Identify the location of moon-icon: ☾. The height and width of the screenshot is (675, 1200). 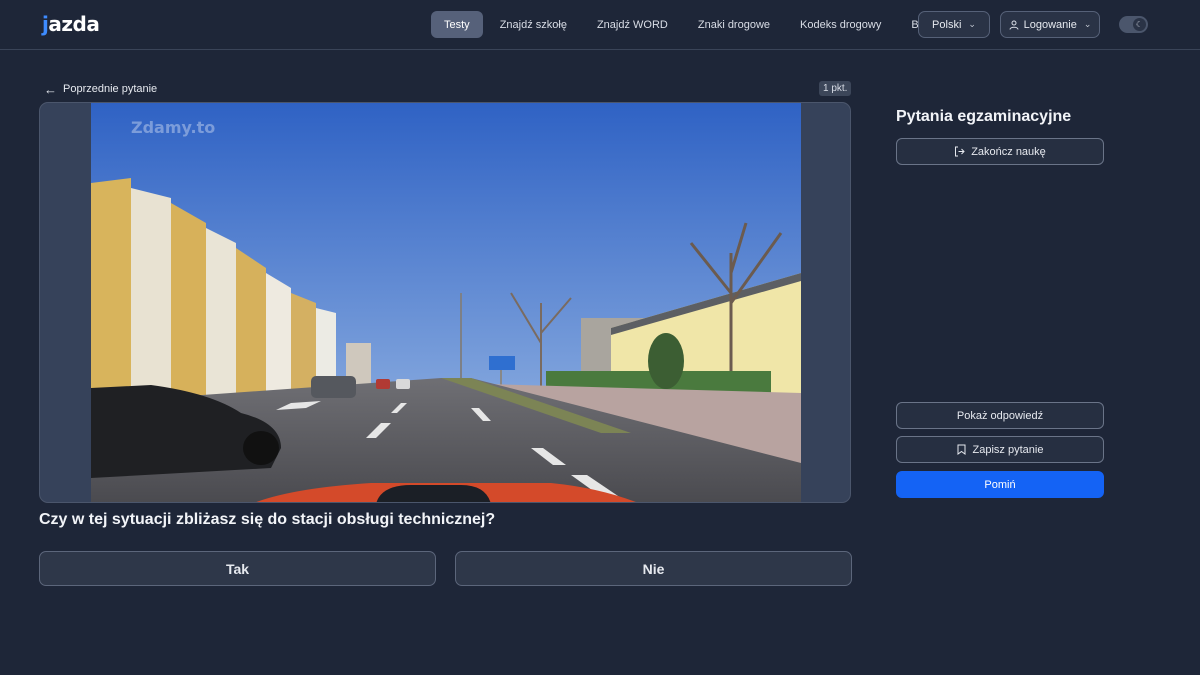
(1139, 24).